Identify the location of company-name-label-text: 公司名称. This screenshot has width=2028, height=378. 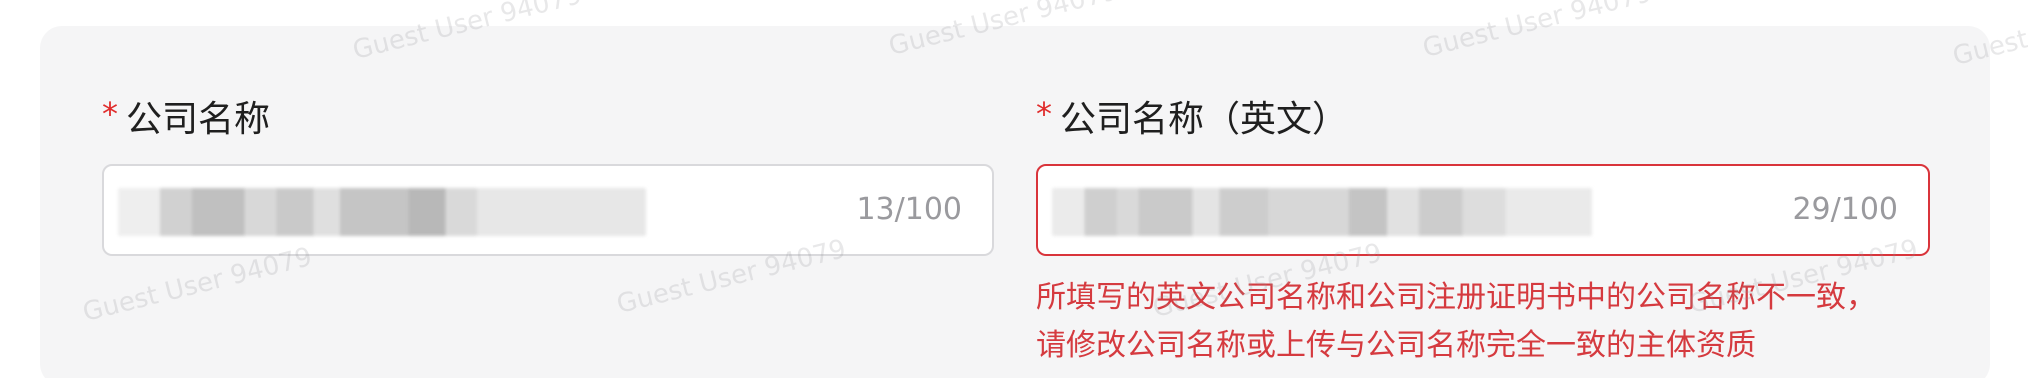
(198, 119).